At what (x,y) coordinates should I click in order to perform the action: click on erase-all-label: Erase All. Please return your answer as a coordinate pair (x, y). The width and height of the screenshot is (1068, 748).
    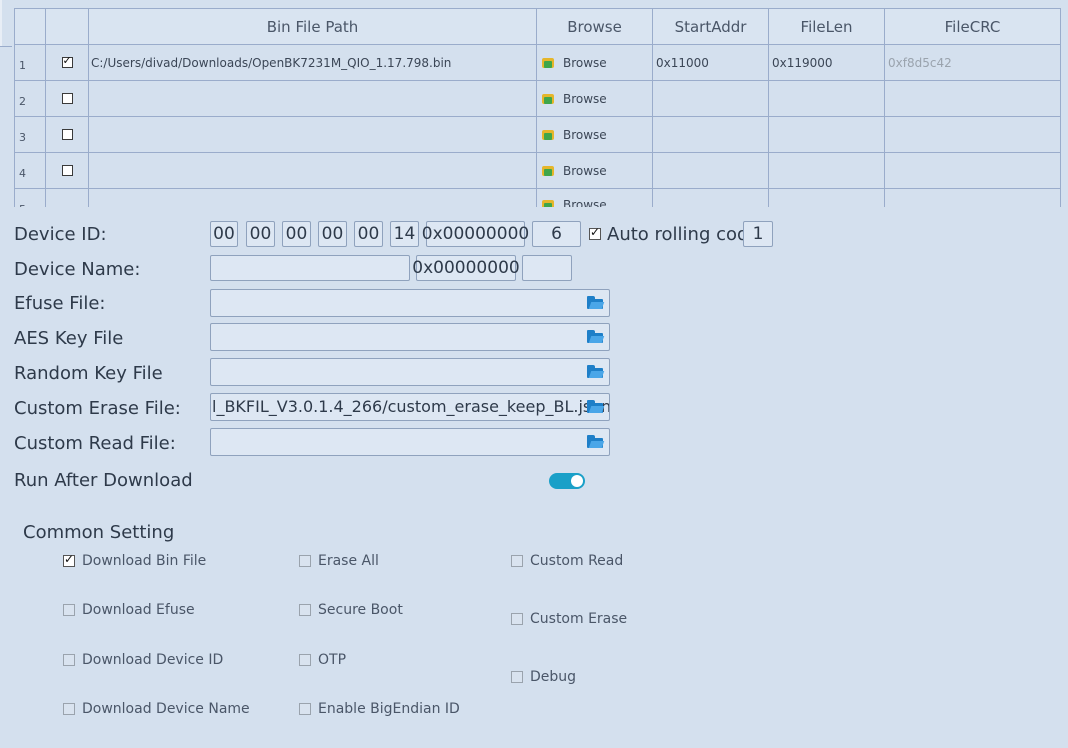
    Looking at the image, I should click on (348, 561).